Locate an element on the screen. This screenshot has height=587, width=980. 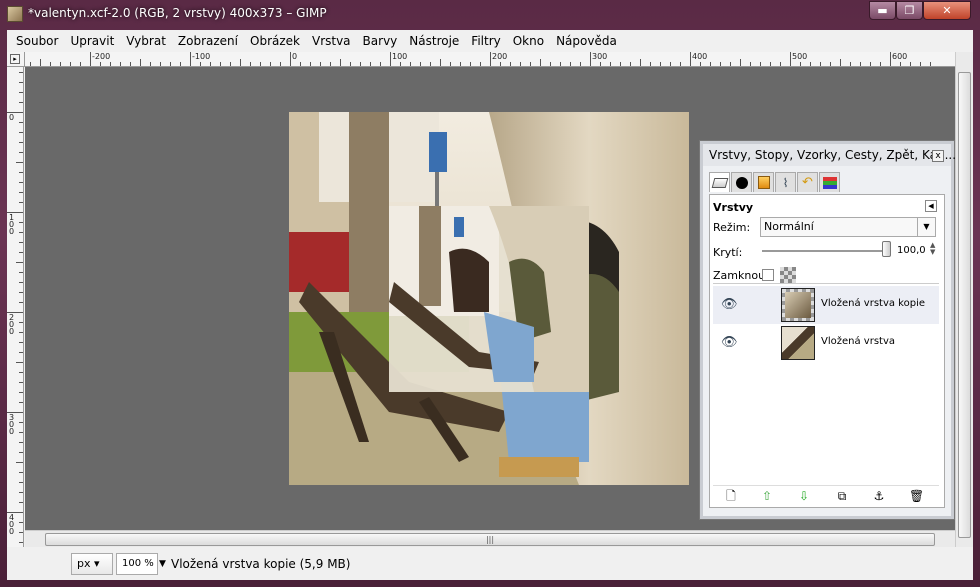
opacity-value: 100,0 is located at coordinates (911, 250).